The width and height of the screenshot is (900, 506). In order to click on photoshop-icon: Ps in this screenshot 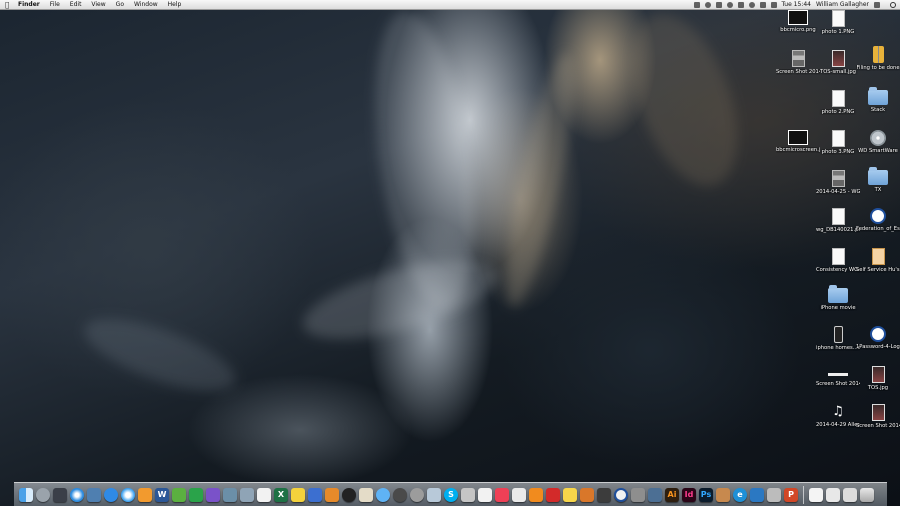, I will do `click(706, 494)`.